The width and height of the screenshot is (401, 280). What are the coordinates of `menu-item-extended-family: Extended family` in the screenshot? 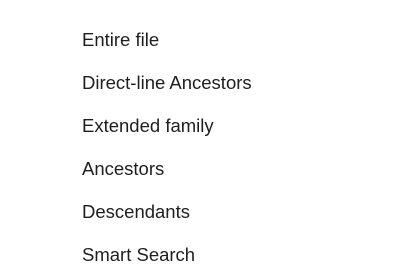 It's located at (232, 126).